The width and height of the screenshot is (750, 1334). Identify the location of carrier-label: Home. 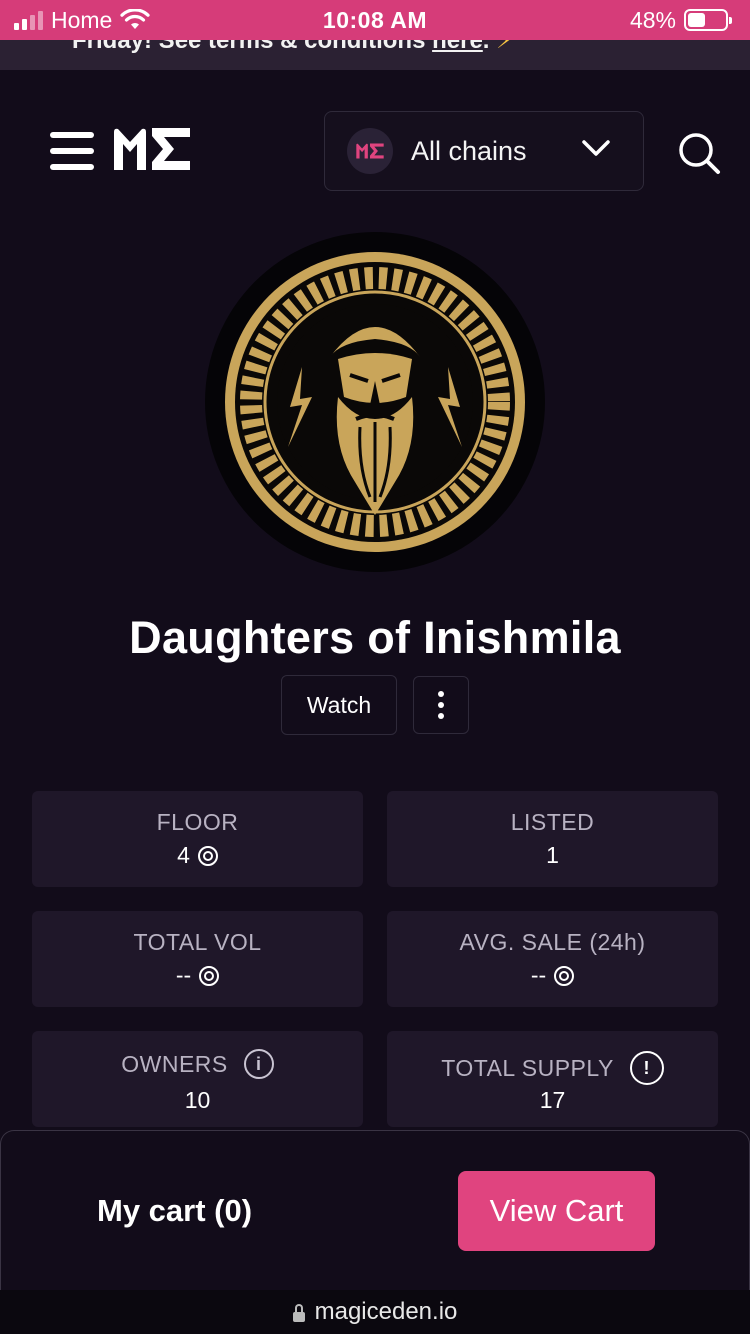
(82, 19).